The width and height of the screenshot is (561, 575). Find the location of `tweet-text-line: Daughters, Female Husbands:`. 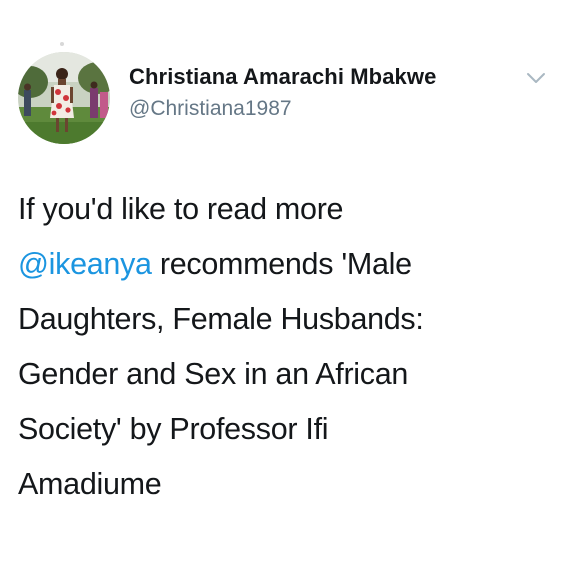

tweet-text-line: Daughters, Female Husbands: is located at coordinates (221, 319).